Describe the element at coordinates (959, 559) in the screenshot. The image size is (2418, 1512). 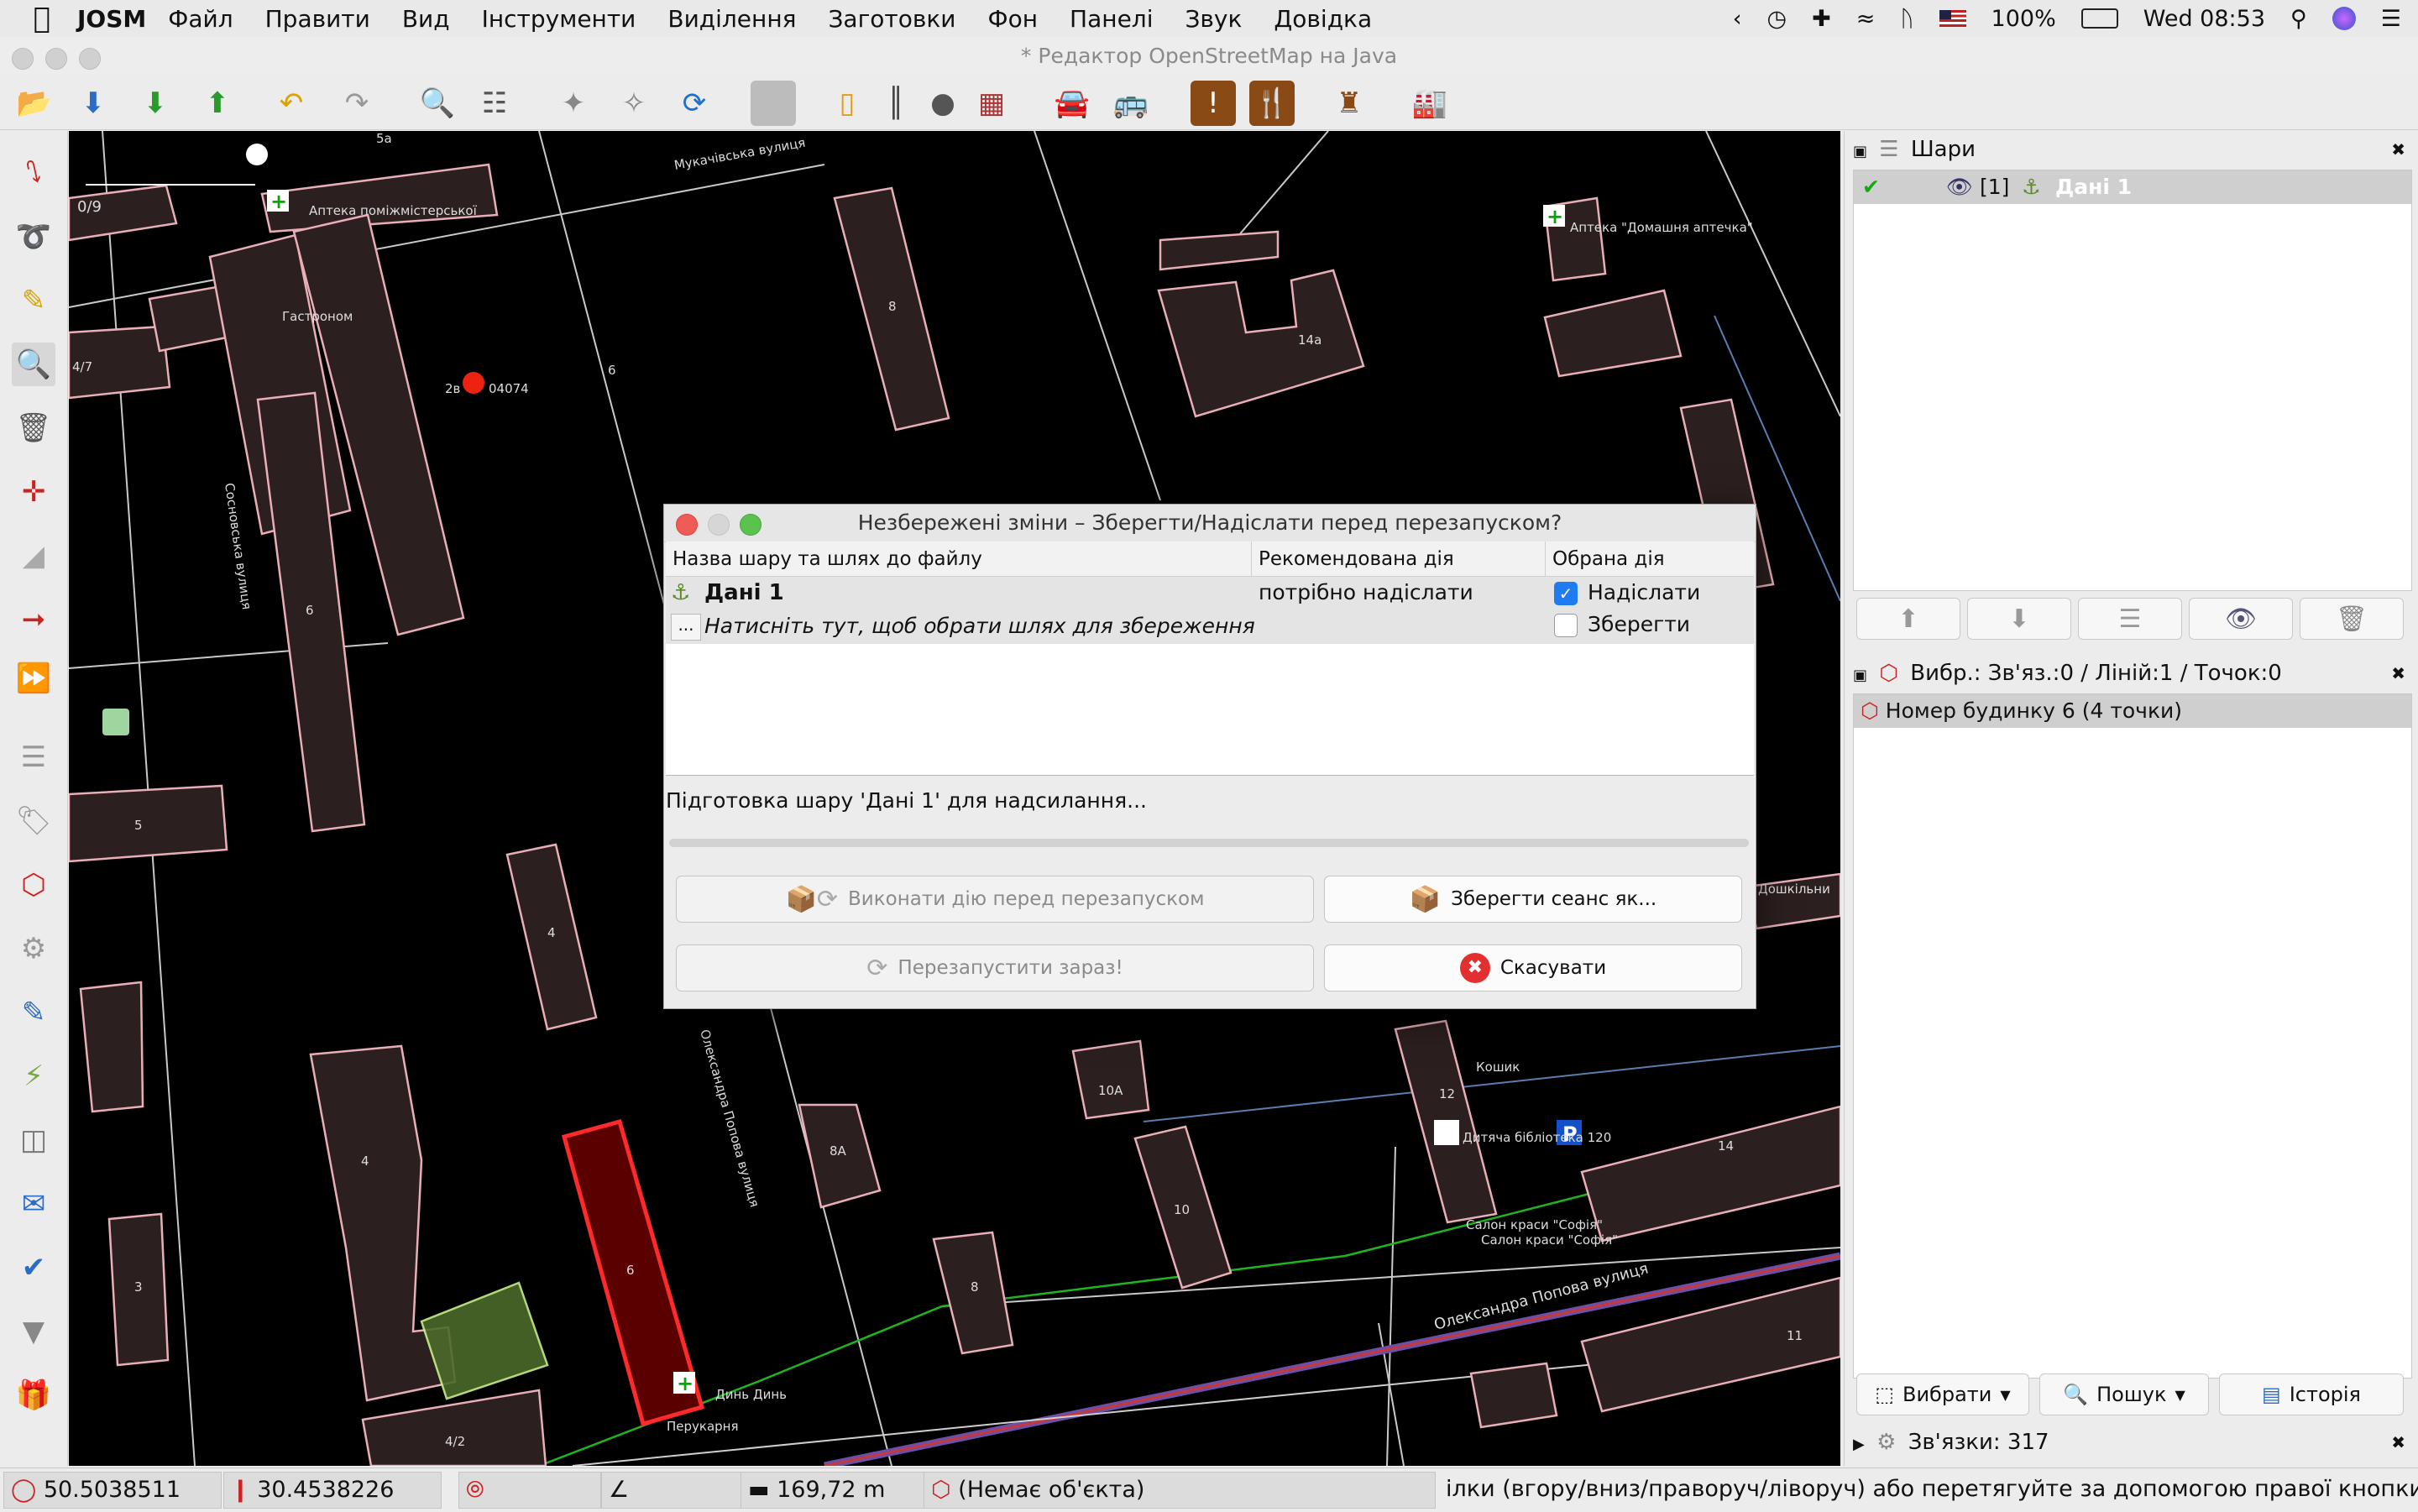
I see `col-layer-header: Назва шару та шлях до файлу` at that location.